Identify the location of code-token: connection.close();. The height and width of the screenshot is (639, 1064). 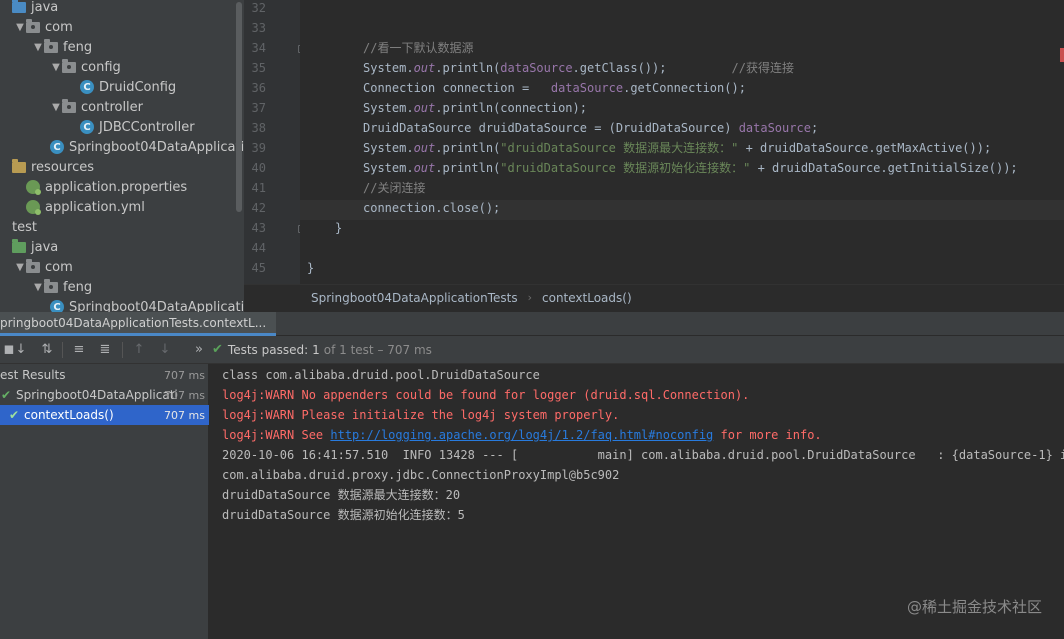
(432, 208).